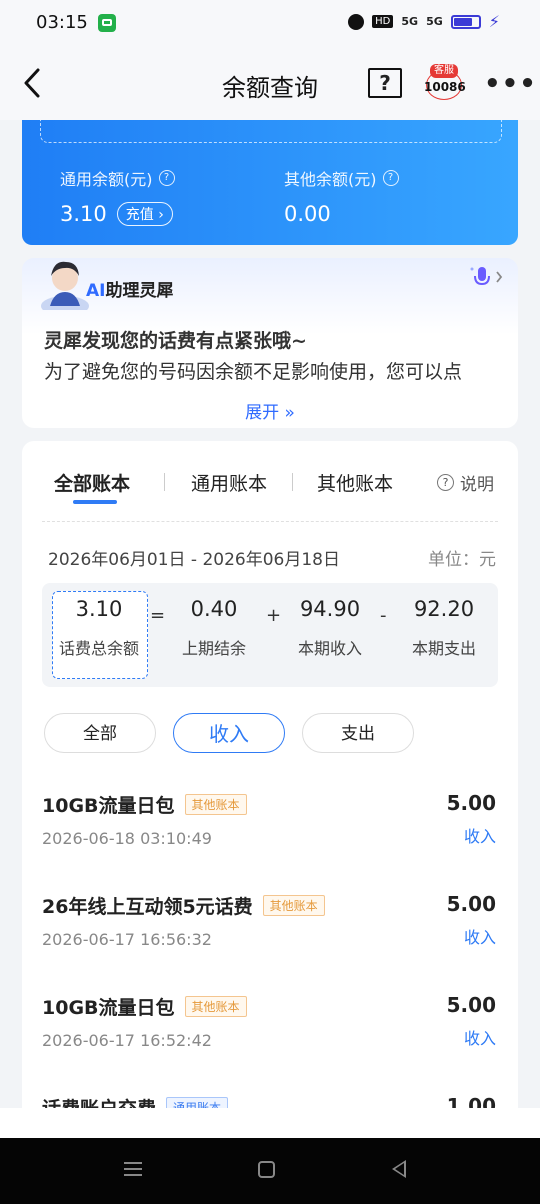 The width and height of the screenshot is (540, 1204). What do you see at coordinates (341, 196) in the screenshot?
I see `other-balance: 其他余额(元)? 0.00` at bounding box center [341, 196].